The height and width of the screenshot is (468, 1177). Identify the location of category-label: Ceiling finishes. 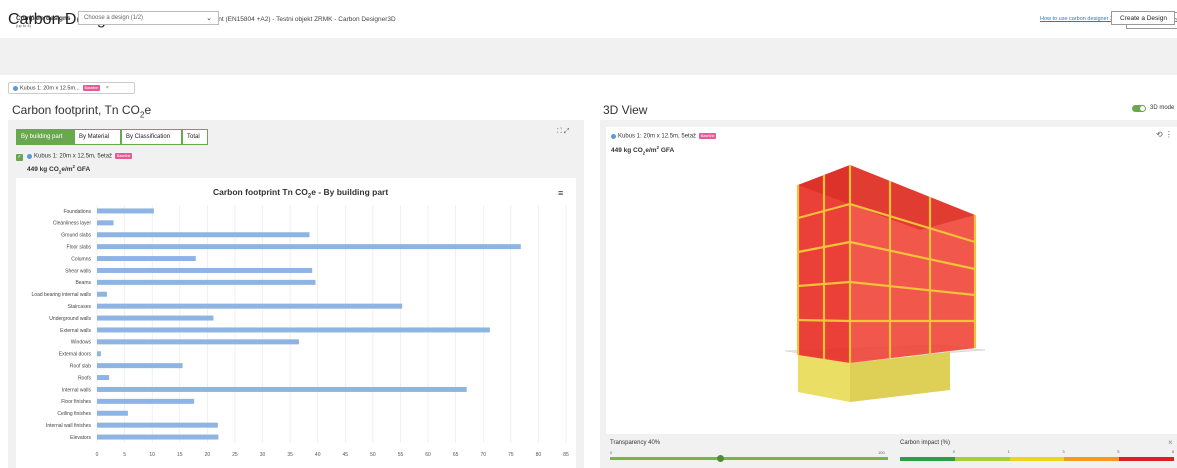
(74, 414).